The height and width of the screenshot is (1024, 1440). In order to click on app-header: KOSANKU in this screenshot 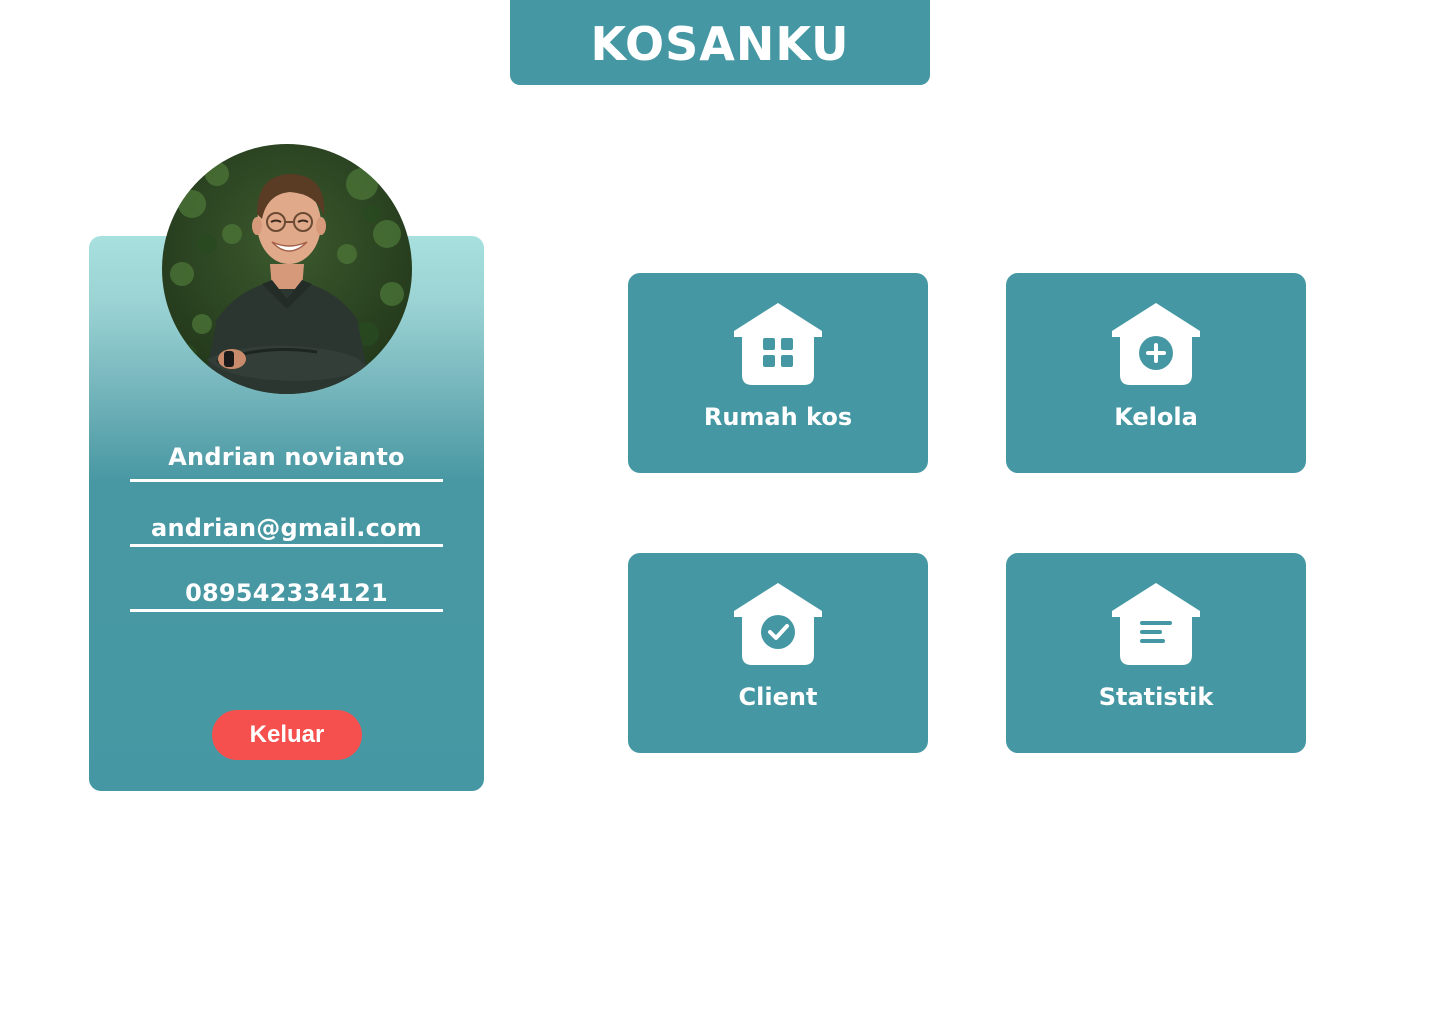, I will do `click(720, 42)`.